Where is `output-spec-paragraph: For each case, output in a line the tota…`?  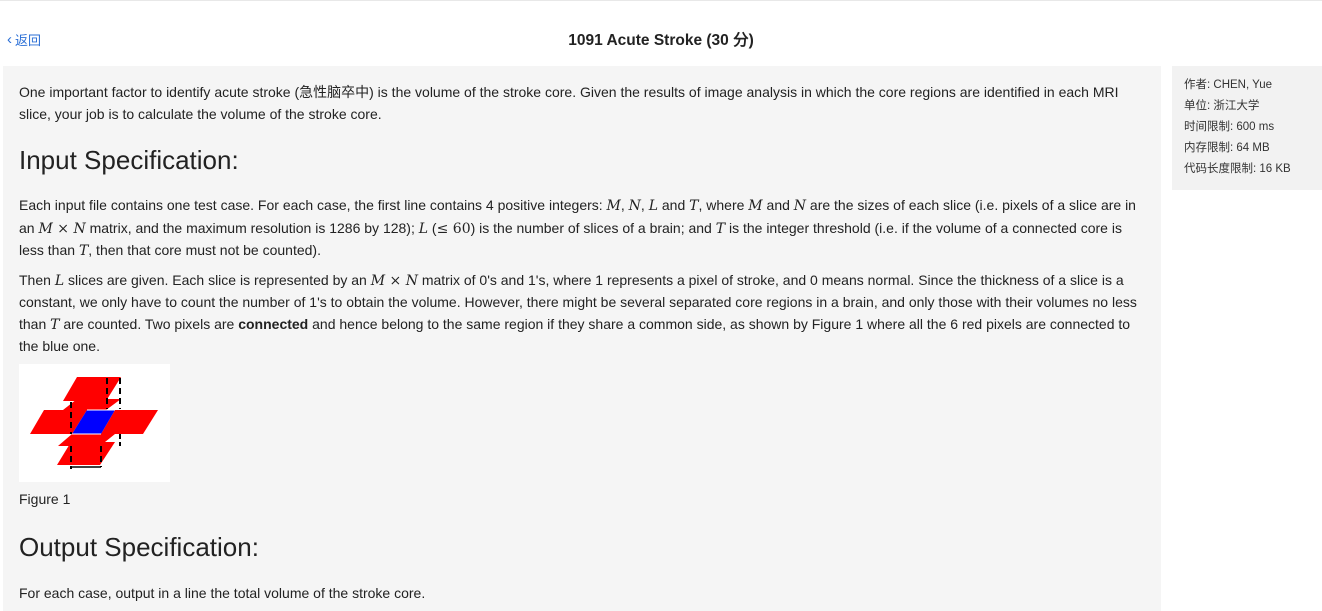
output-spec-paragraph: For each case, output in a line the tota… is located at coordinates (222, 593).